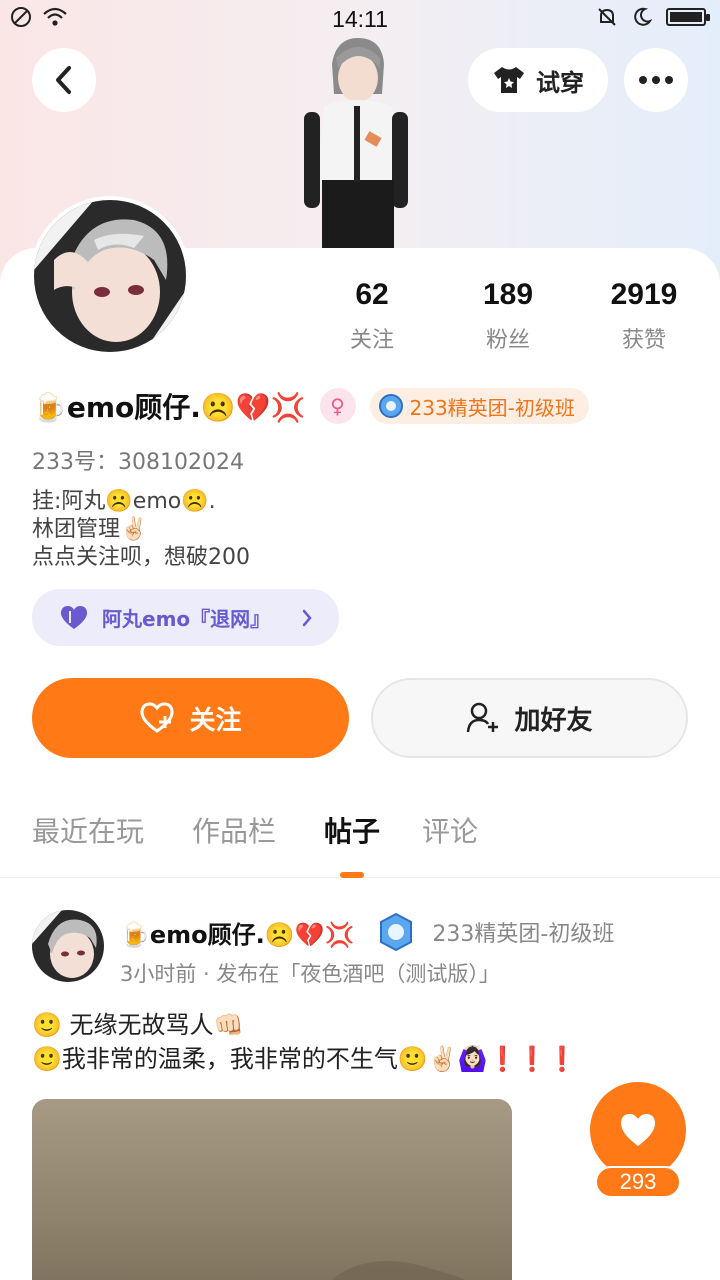 The width and height of the screenshot is (720, 1280). Describe the element at coordinates (356, 142) in the screenshot. I see `avatar-3d-figure` at that location.